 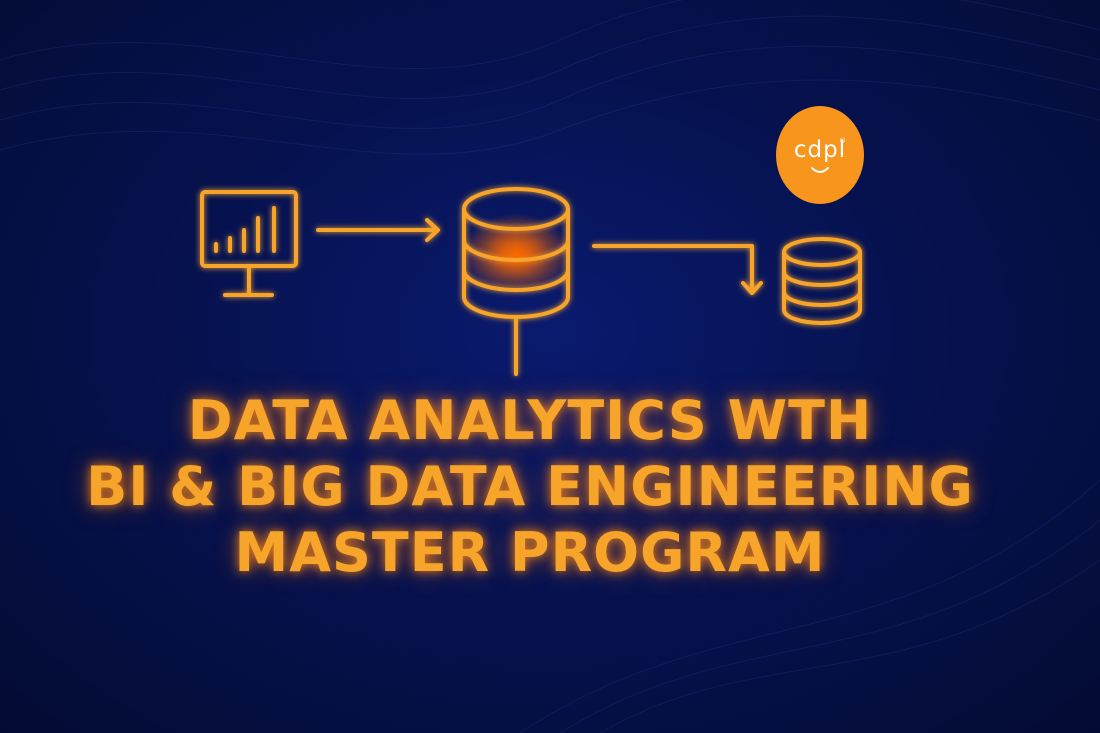 What do you see at coordinates (378, 230) in the screenshot?
I see `arrow-right-icon` at bounding box center [378, 230].